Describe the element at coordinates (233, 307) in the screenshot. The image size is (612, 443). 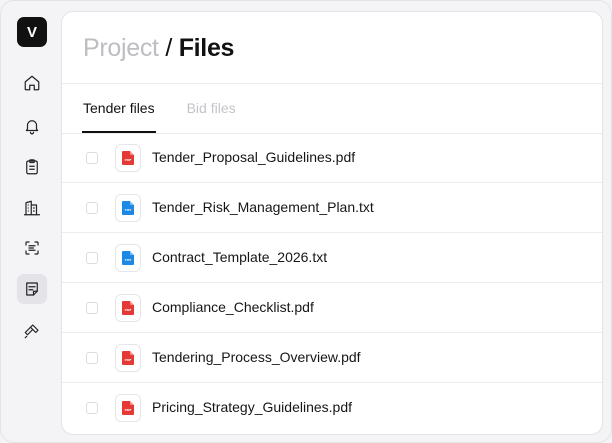
I see `file-name: Compliance_Checklist.pdf` at that location.